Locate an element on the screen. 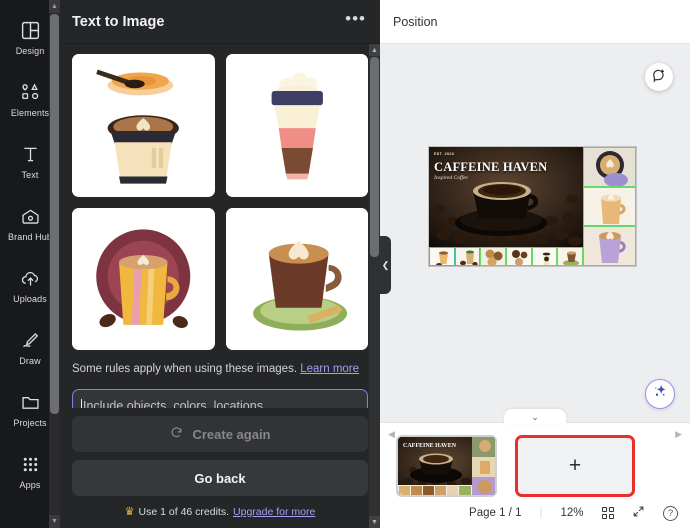 The height and width of the screenshot is (528, 690). coffee-beans-thumb is located at coordinates (519, 256).